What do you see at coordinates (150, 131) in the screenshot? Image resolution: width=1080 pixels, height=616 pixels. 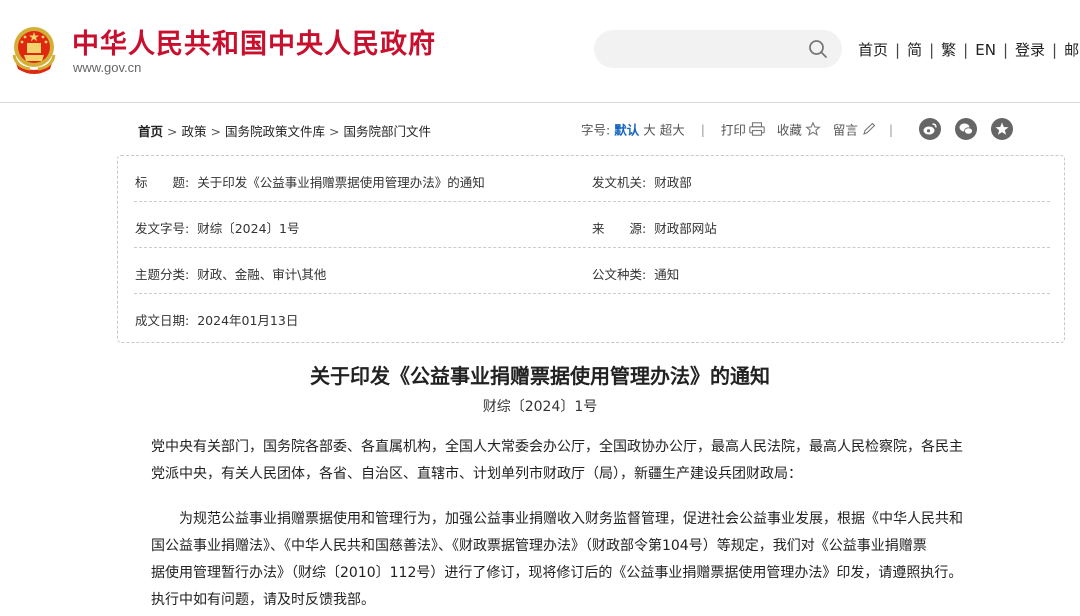 I see `breadcrumb-home: 首页` at bounding box center [150, 131].